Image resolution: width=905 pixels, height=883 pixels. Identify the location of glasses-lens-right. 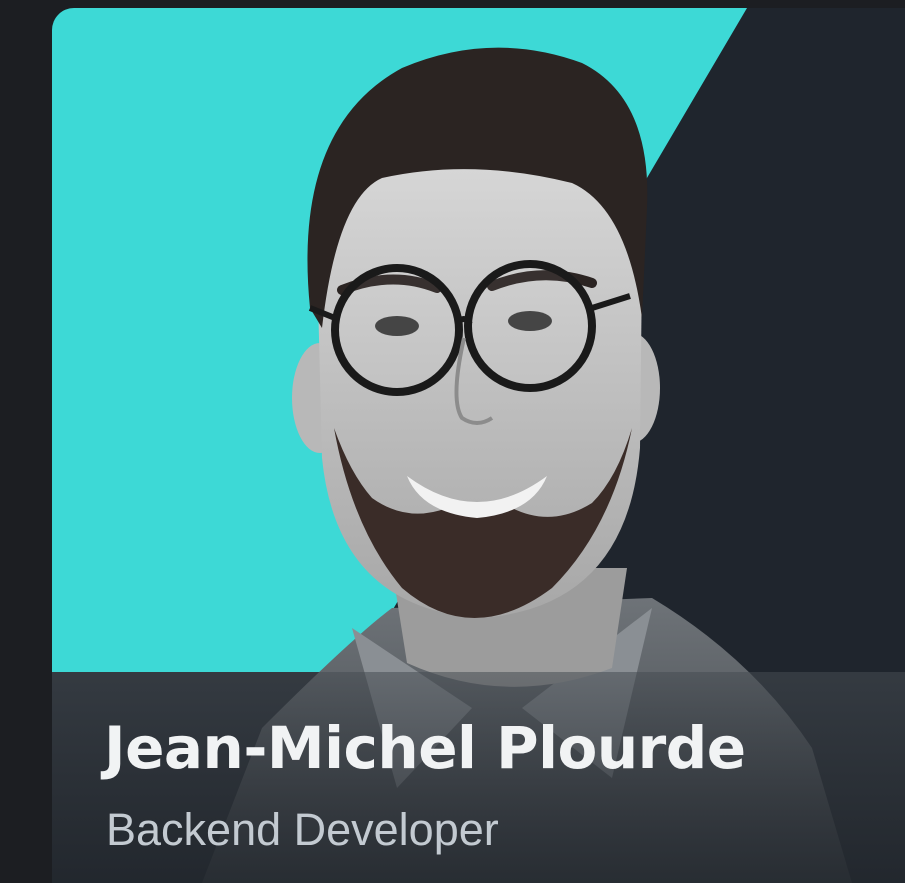
(530, 326).